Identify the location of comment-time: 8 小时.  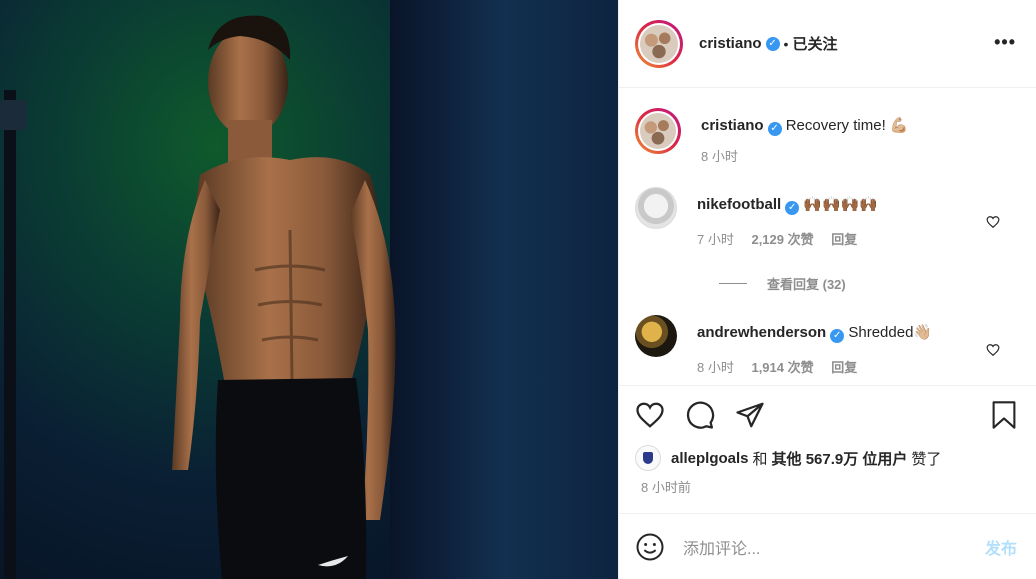
(715, 367).